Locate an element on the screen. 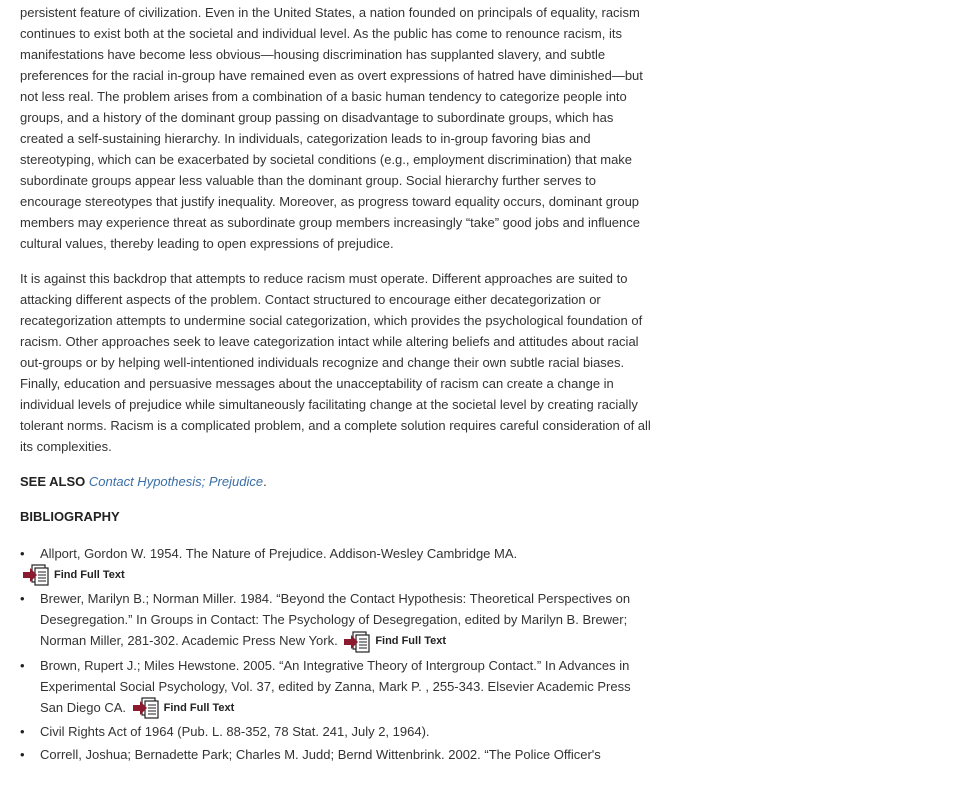 The height and width of the screenshot is (793, 974). see-also-label: SEE ALSO is located at coordinates (53, 481).